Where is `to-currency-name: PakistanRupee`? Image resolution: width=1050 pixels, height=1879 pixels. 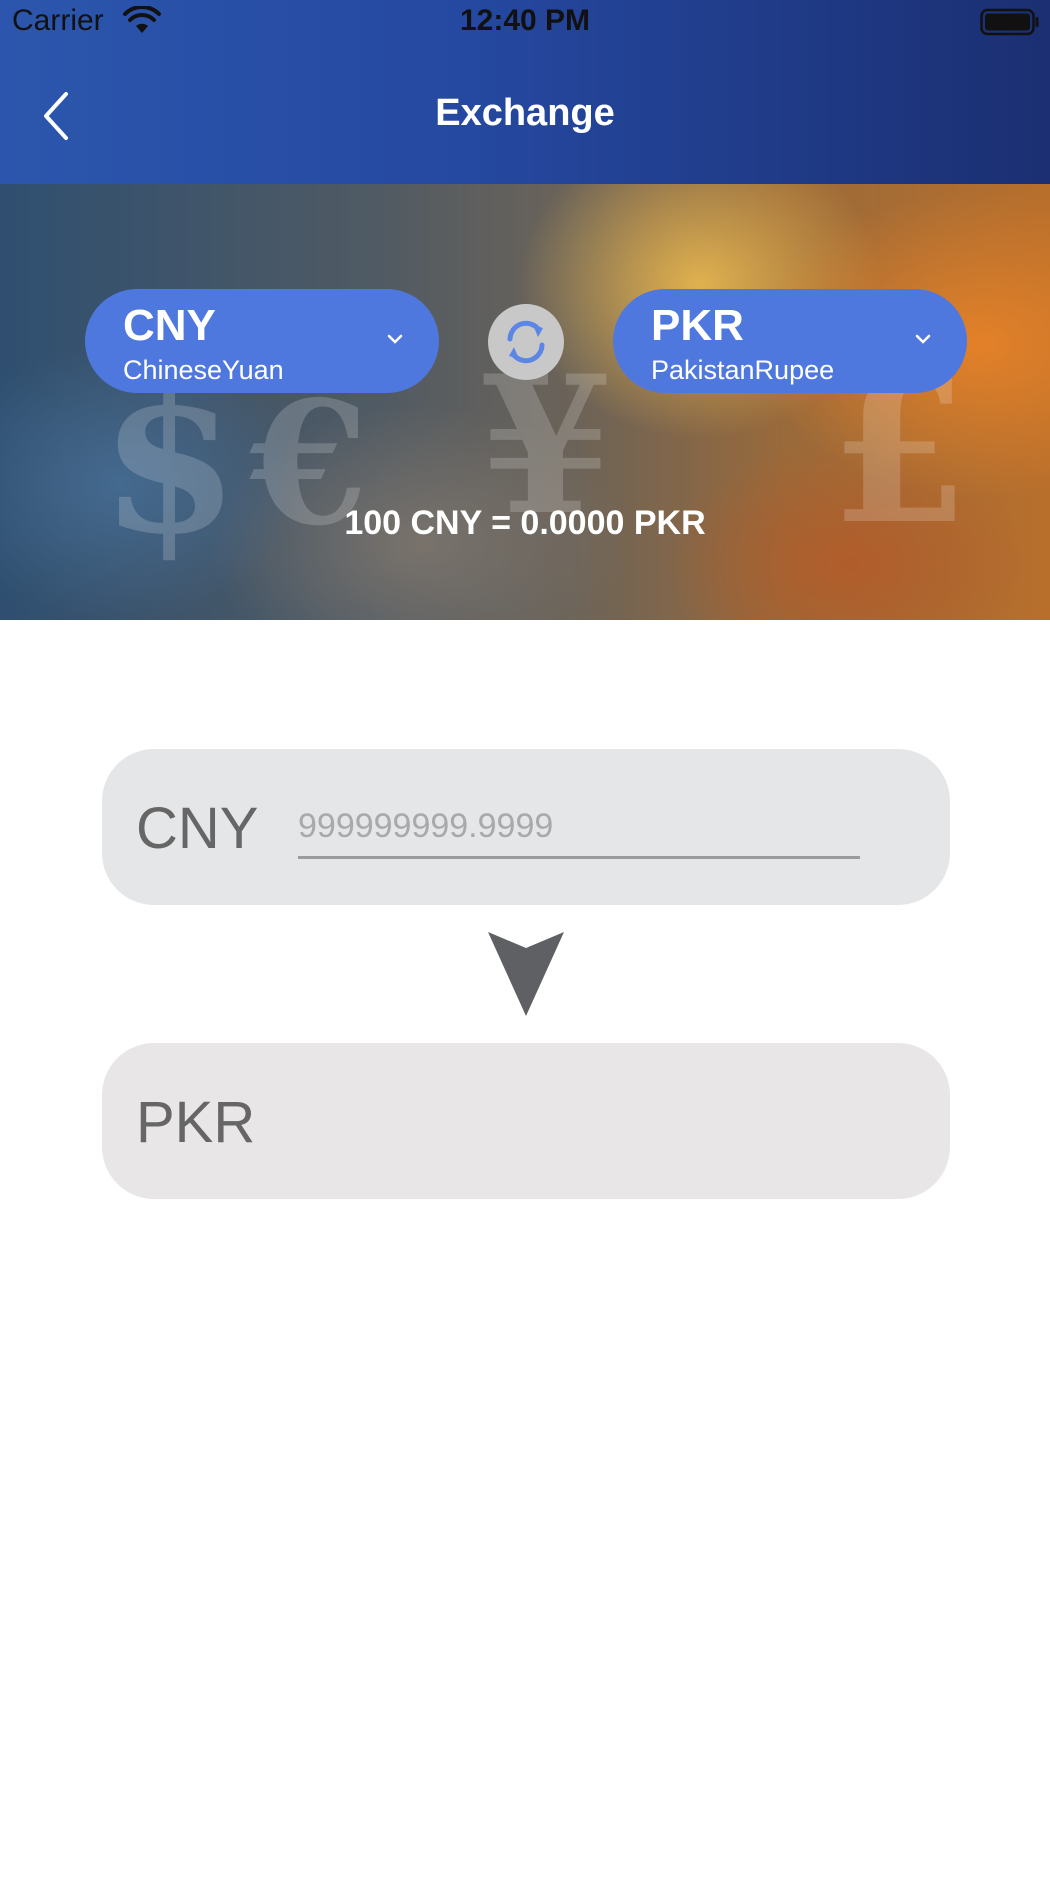
to-currency-name: PakistanRupee is located at coordinates (743, 370).